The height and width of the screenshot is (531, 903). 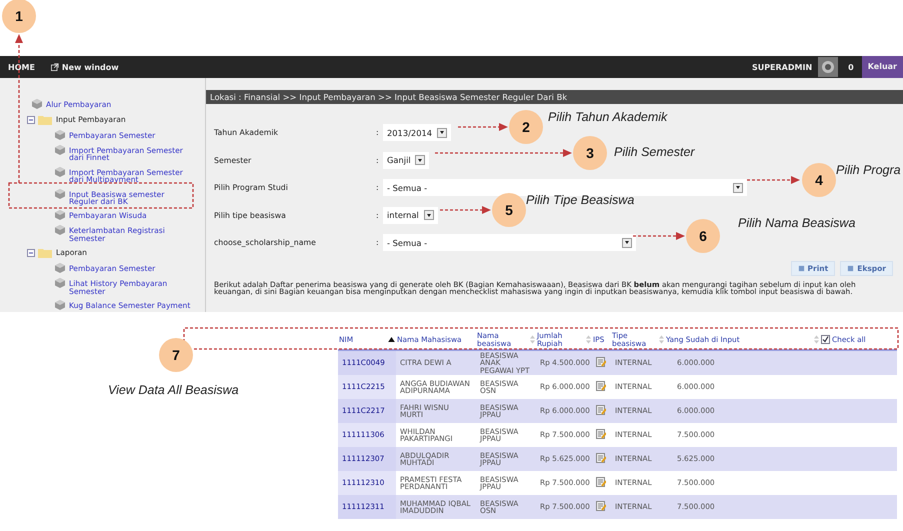 I want to click on dropdown: internal, so click(x=410, y=215).